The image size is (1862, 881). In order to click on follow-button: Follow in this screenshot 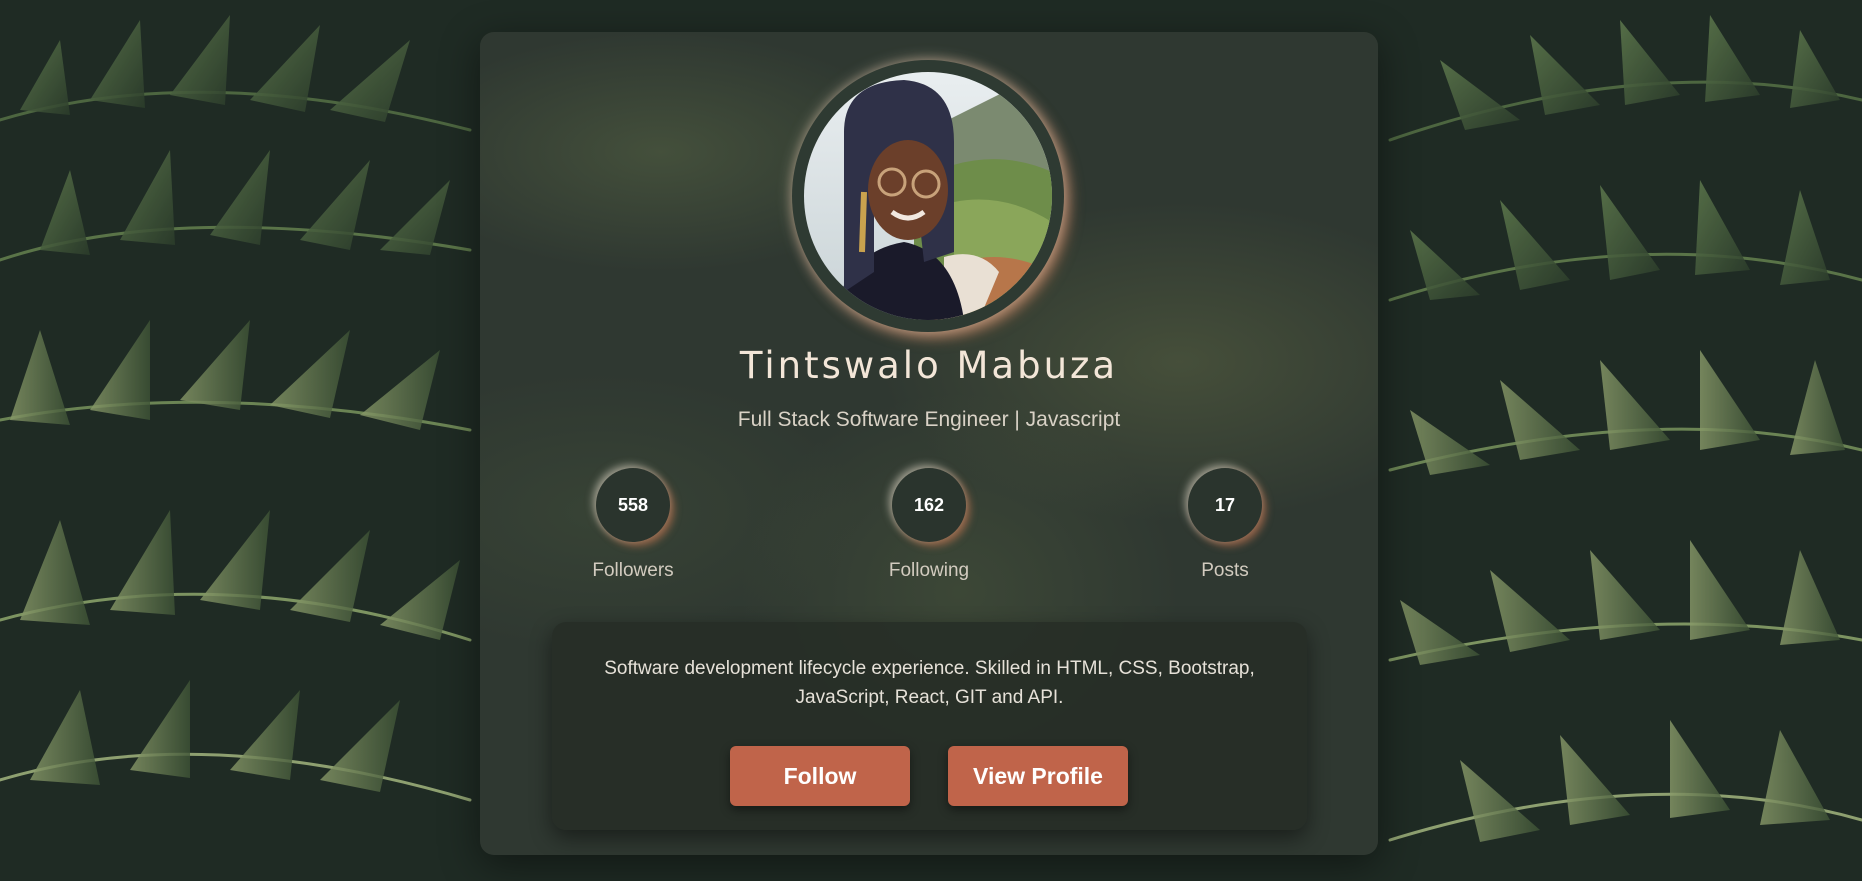, I will do `click(820, 776)`.